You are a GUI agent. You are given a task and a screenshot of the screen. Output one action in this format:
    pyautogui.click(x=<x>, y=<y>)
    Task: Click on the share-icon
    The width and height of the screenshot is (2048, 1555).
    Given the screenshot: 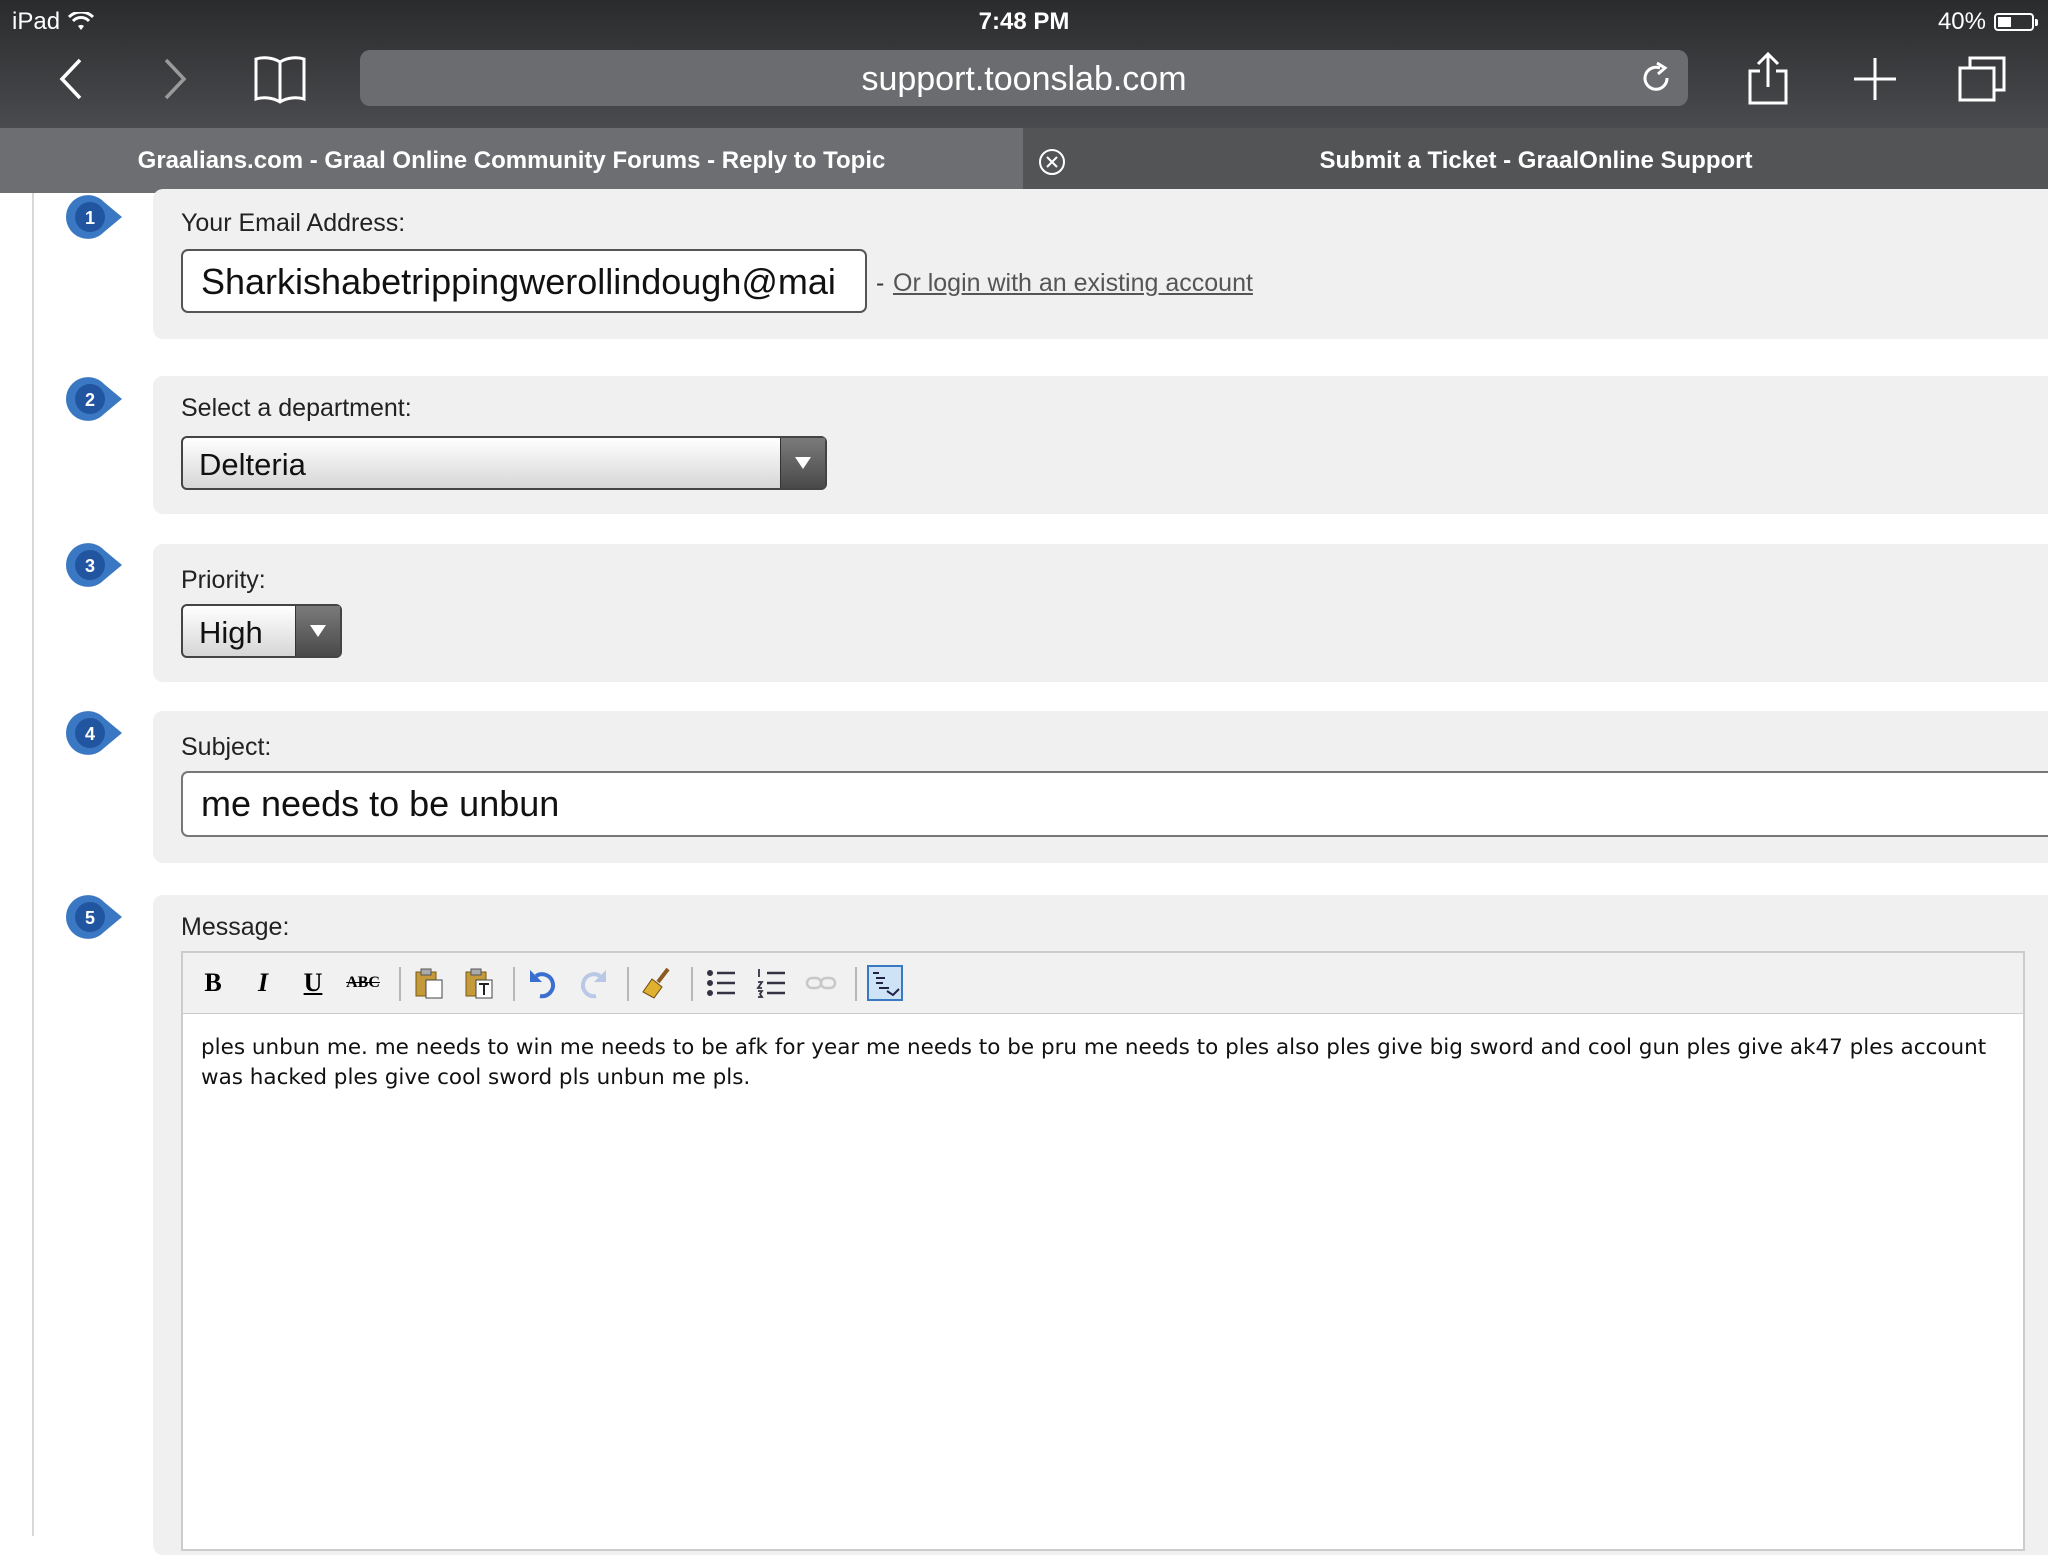 What is the action you would take?
    pyautogui.click(x=1768, y=78)
    